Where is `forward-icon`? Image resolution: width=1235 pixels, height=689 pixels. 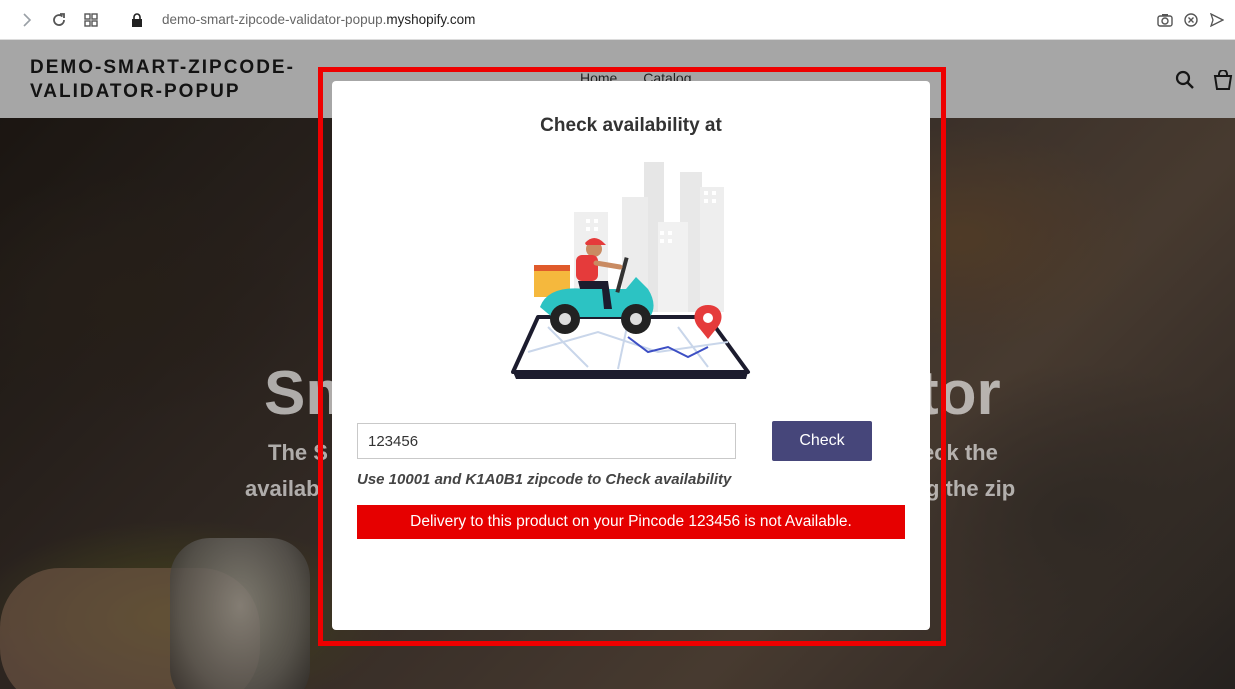
forward-icon is located at coordinates (27, 20).